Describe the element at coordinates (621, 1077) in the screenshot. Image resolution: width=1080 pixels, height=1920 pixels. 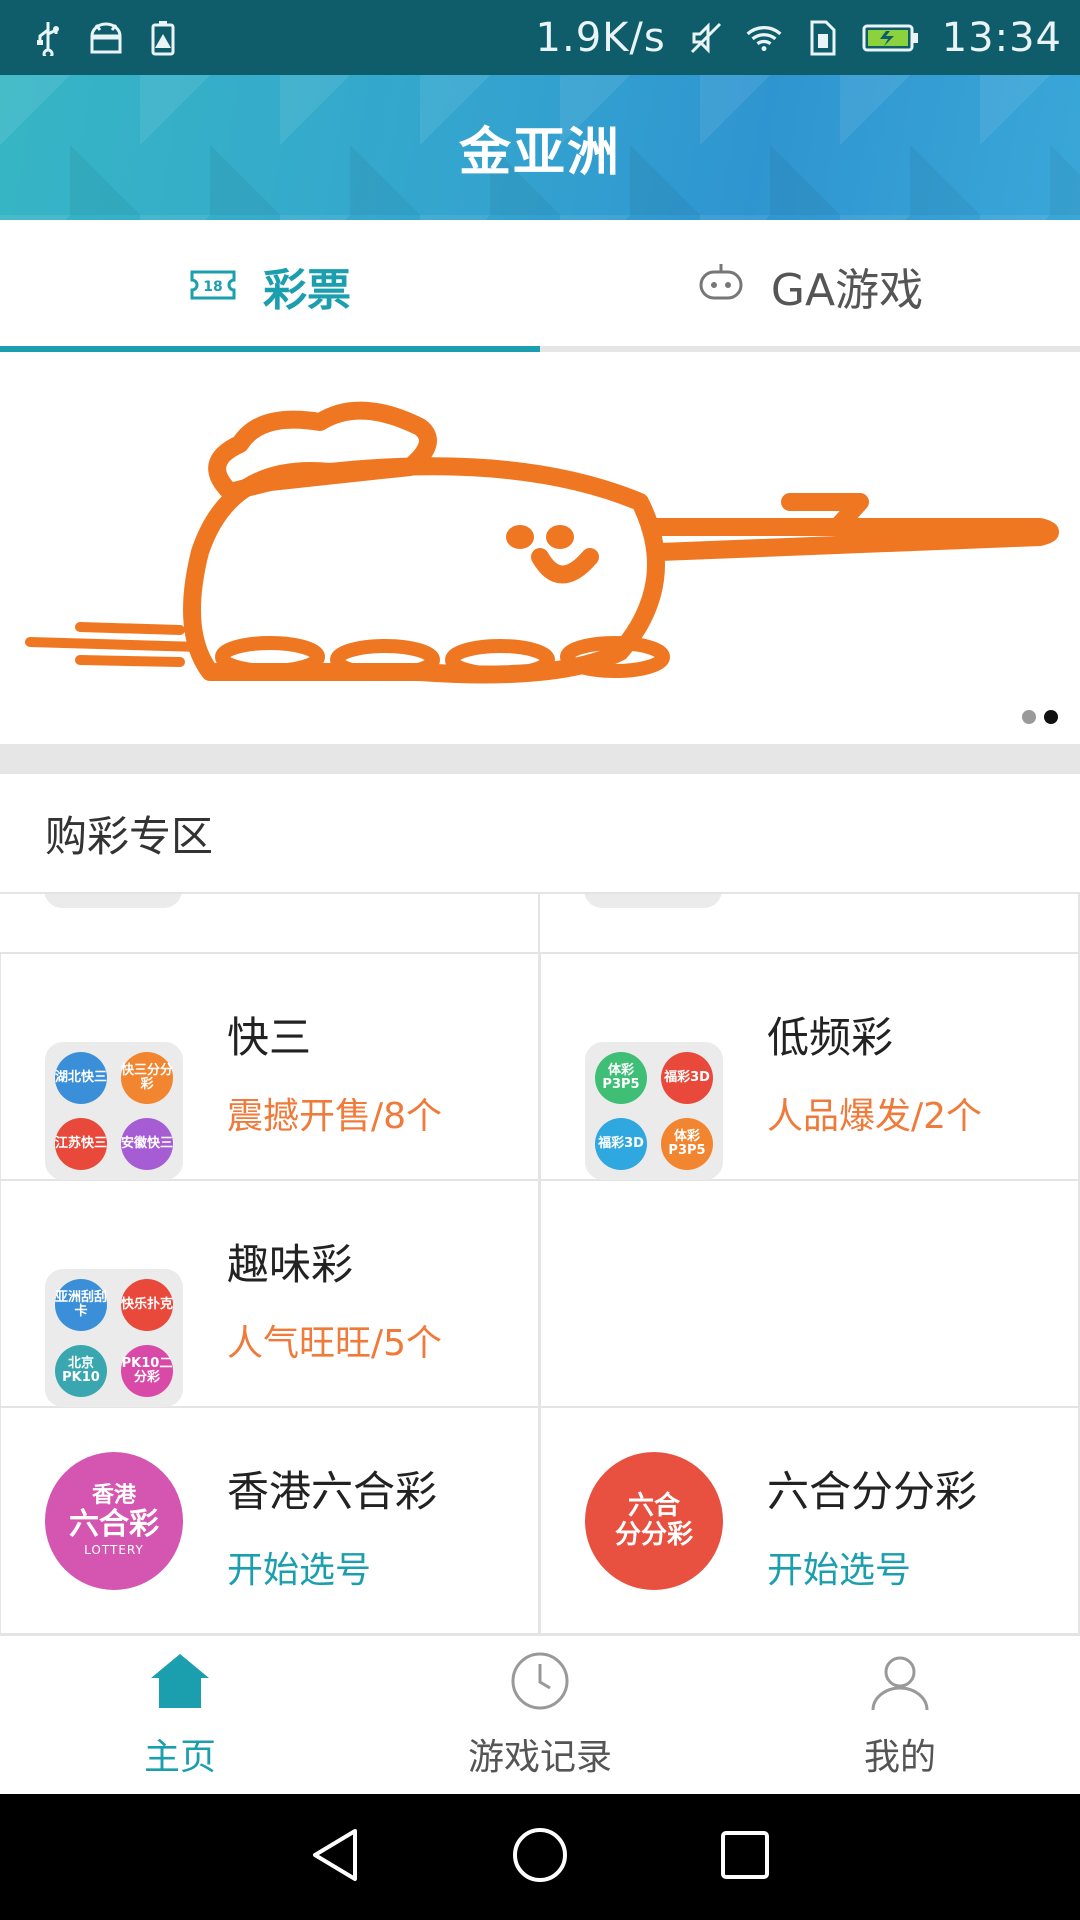
I see `badge-p3p5: 体彩P3P5` at that location.